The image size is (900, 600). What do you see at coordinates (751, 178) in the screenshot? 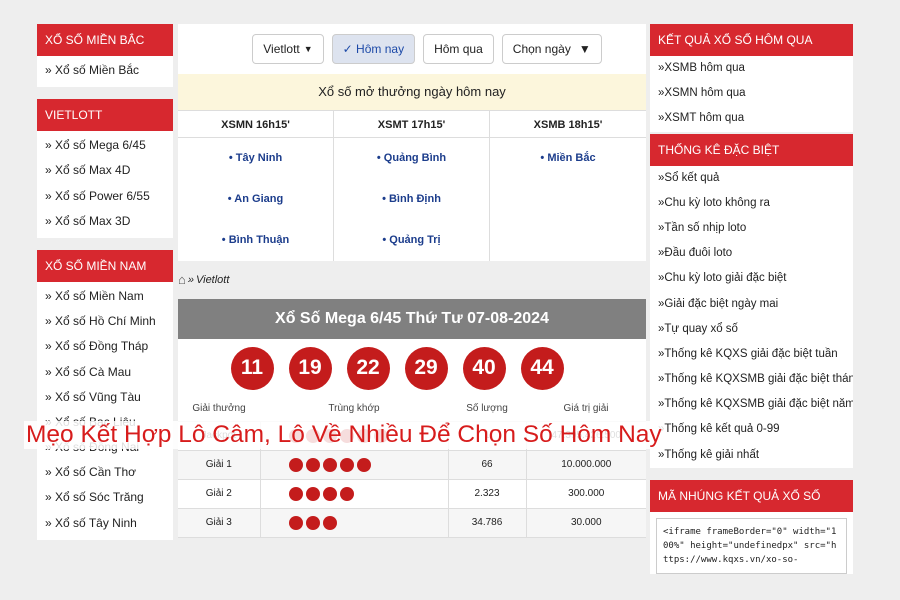
I see `sidebar-link: Sổ kết quả` at bounding box center [751, 178].